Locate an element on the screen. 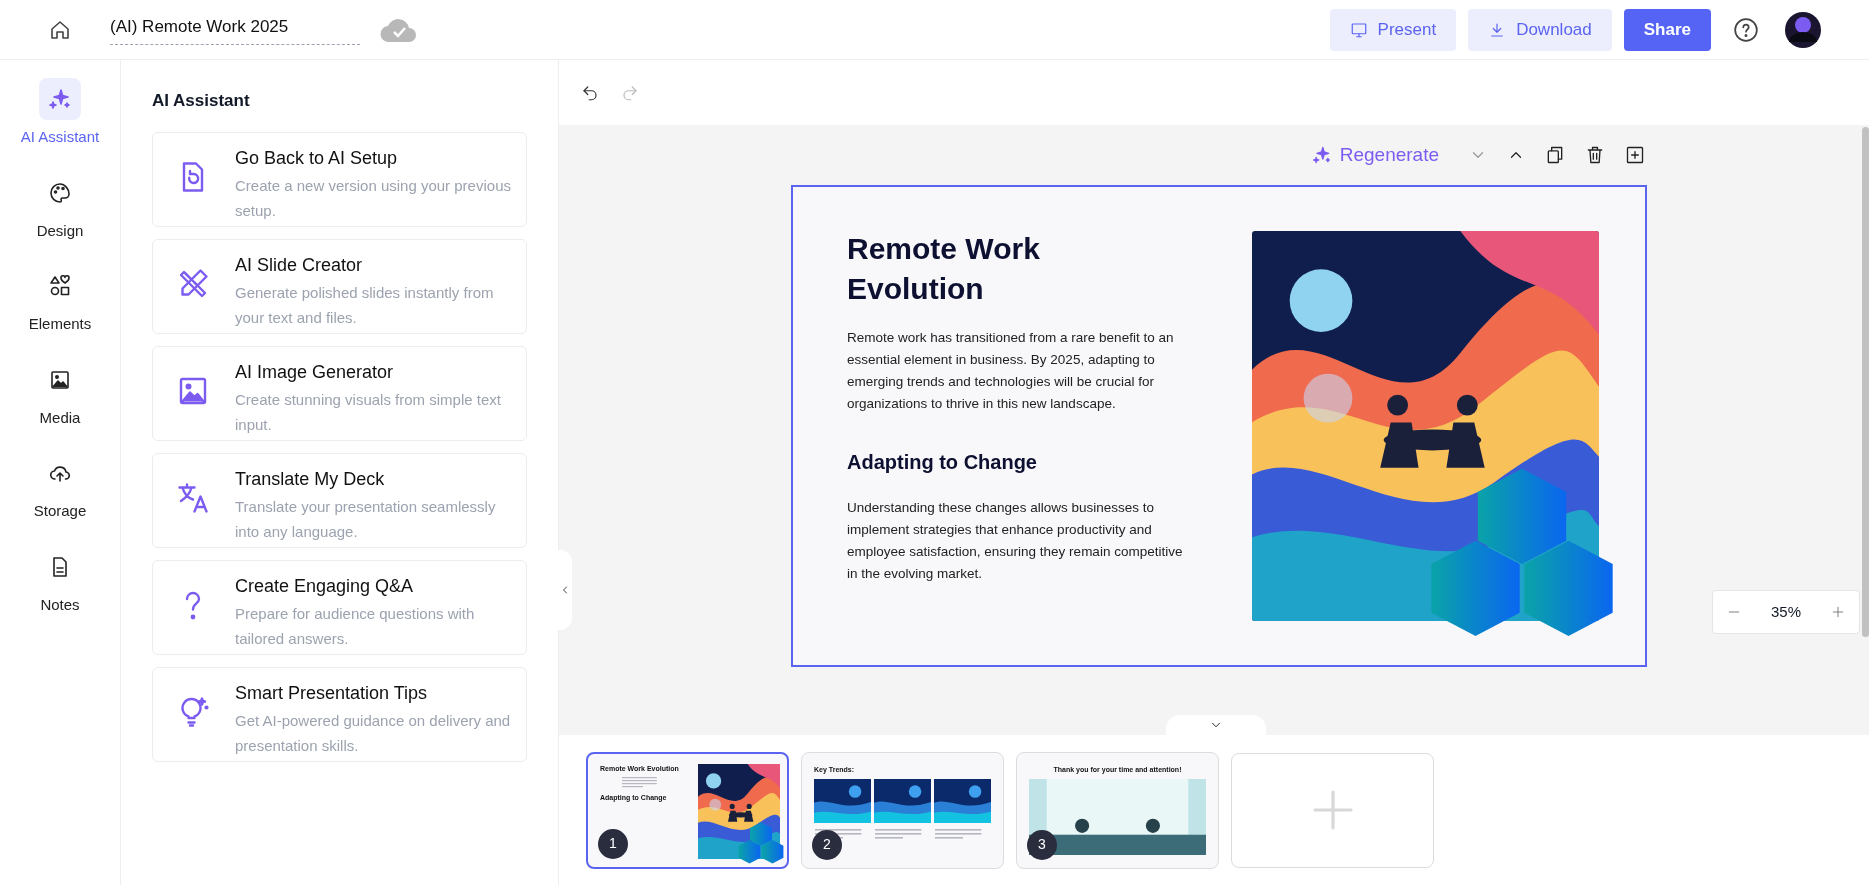 This screenshot has height=885, width=1869. delete-button is located at coordinates (1595, 155).